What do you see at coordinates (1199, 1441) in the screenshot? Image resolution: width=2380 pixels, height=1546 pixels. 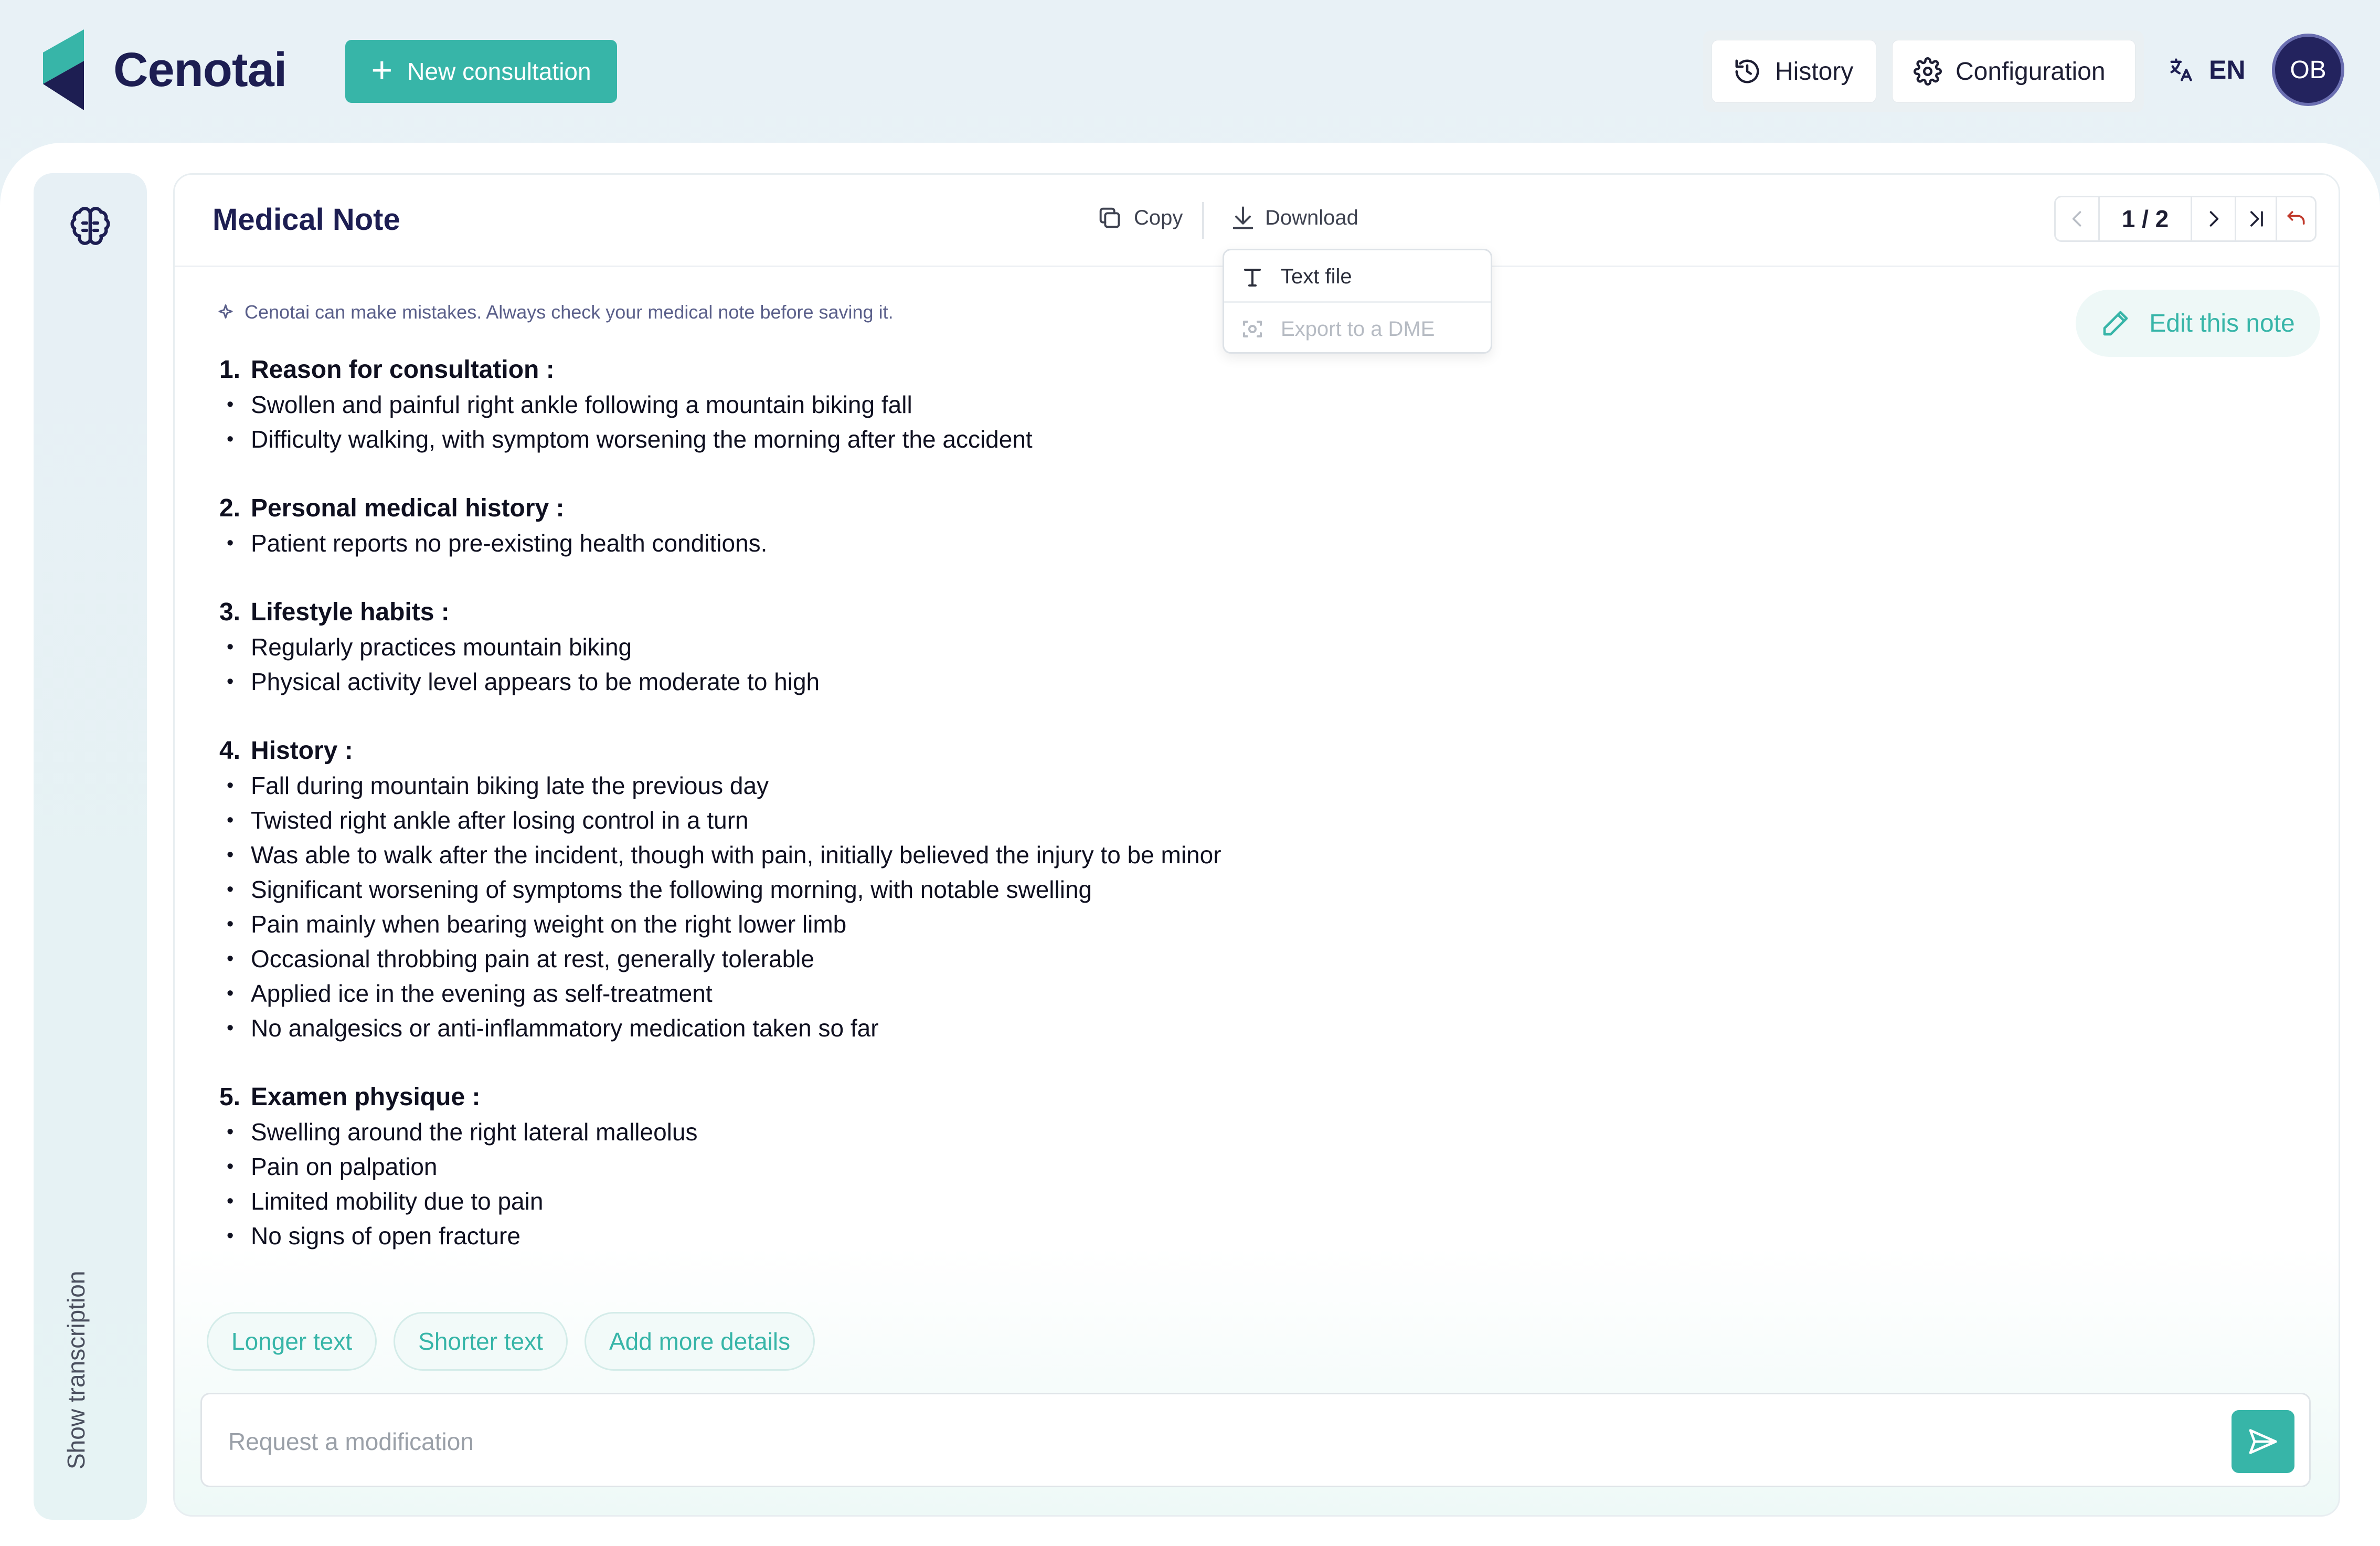 I see `request-modification-input` at bounding box center [1199, 1441].